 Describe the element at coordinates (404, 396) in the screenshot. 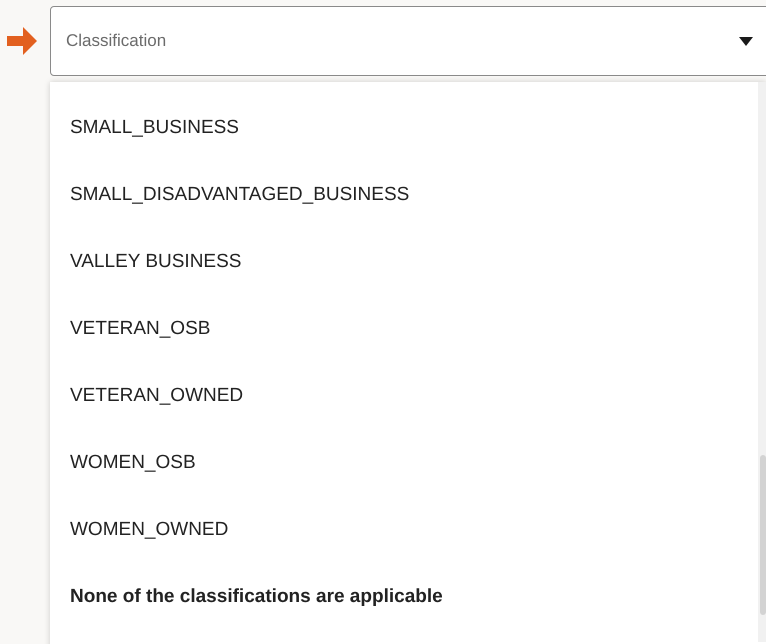

I see `option-item: VETERAN_OWNED` at that location.